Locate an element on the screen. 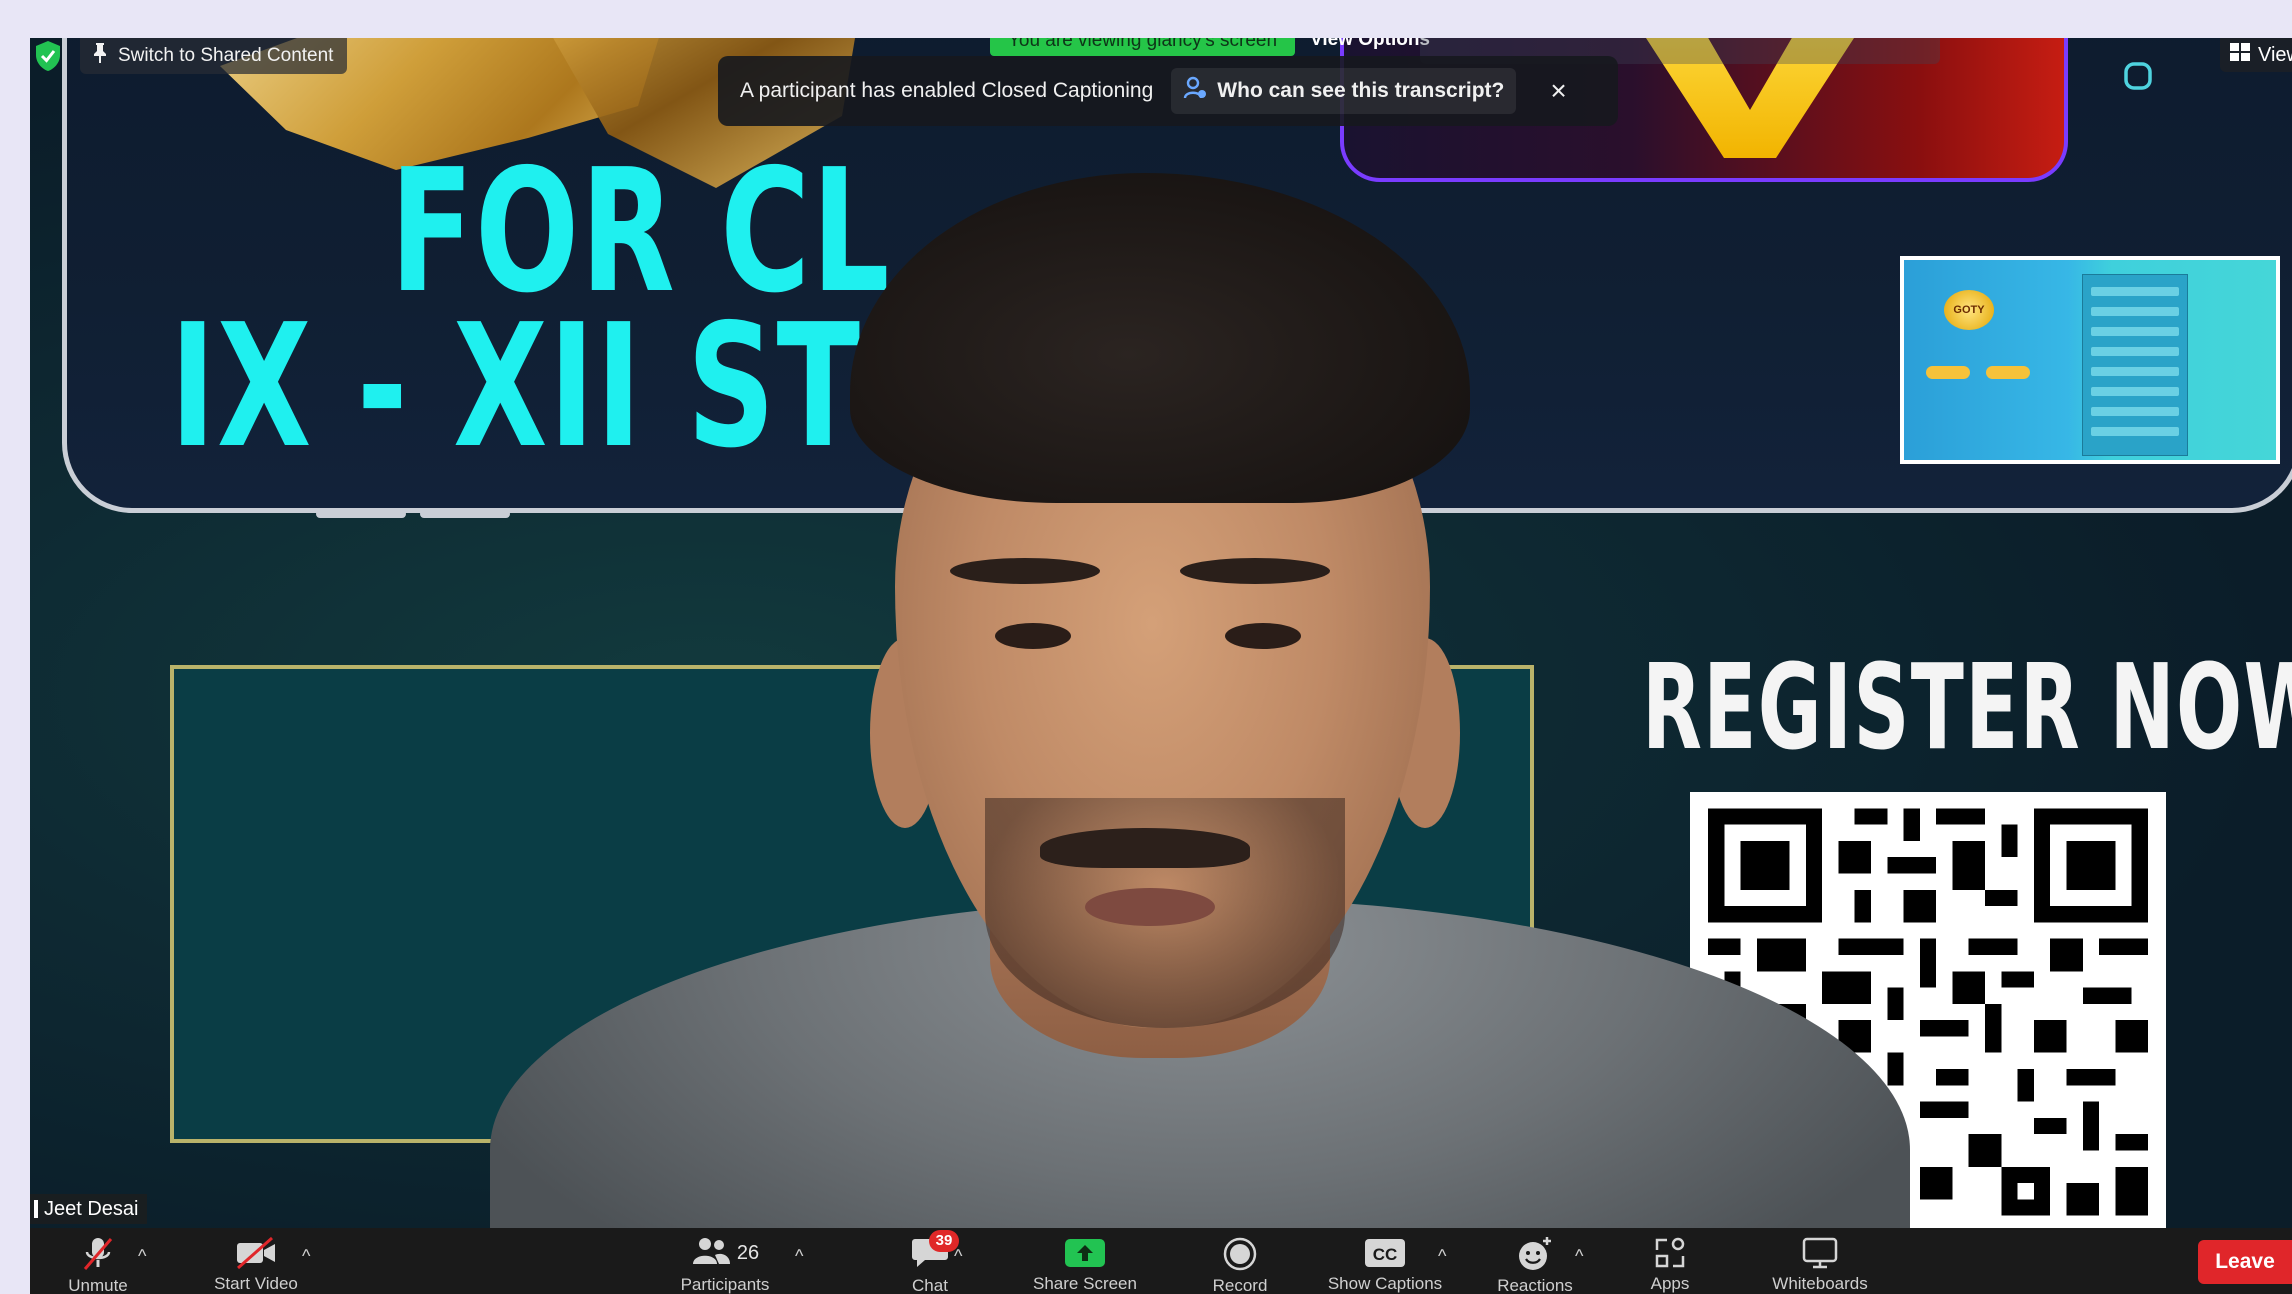 This screenshot has width=2292, height=1294. show-captions-label: Show Captions is located at coordinates (1385, 1283).